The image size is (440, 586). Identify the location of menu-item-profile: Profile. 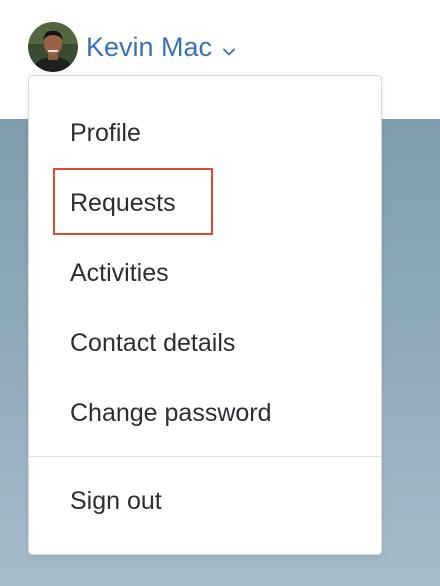
(105, 133).